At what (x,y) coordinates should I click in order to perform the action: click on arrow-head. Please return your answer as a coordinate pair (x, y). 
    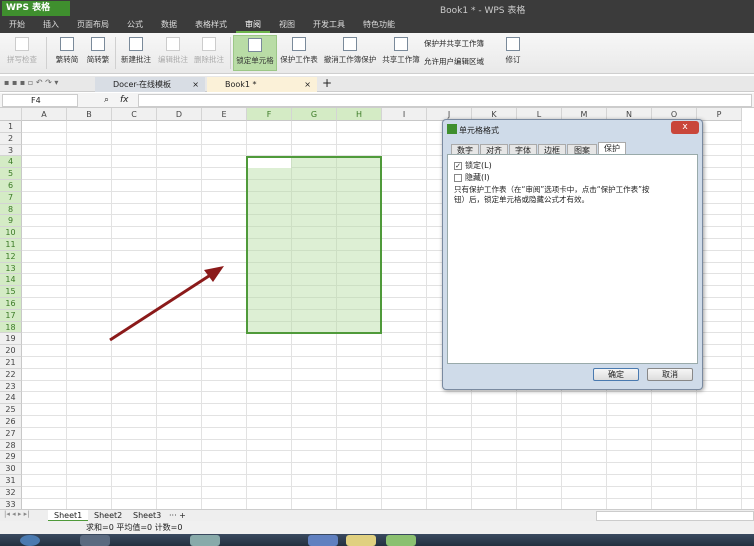
    Looking at the image, I should click on (214, 274).